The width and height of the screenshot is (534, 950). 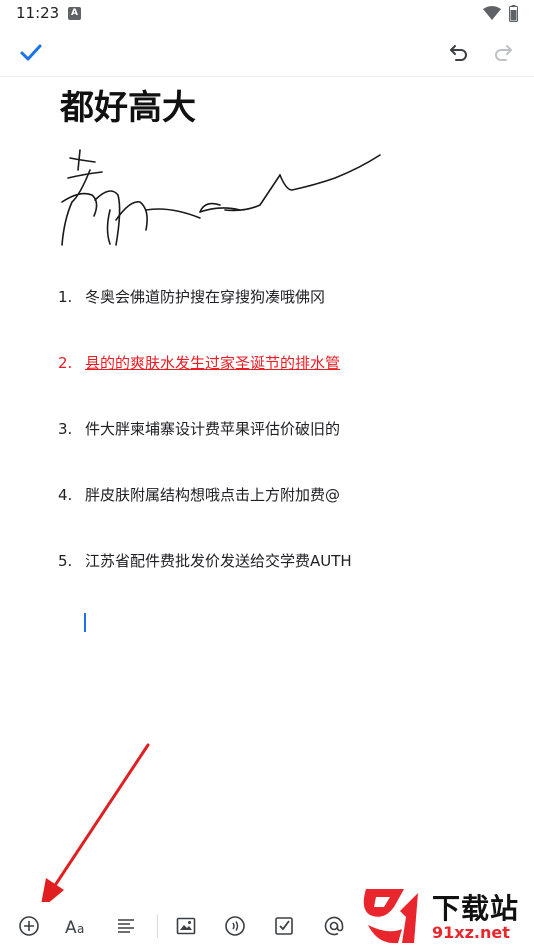 What do you see at coordinates (267, 52) in the screenshot?
I see `editor-top-bar` at bounding box center [267, 52].